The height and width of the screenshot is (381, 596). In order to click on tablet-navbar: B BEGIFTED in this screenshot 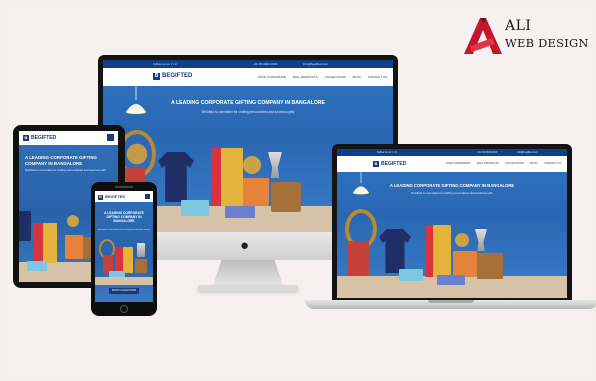, I will do `click(68, 138)`.